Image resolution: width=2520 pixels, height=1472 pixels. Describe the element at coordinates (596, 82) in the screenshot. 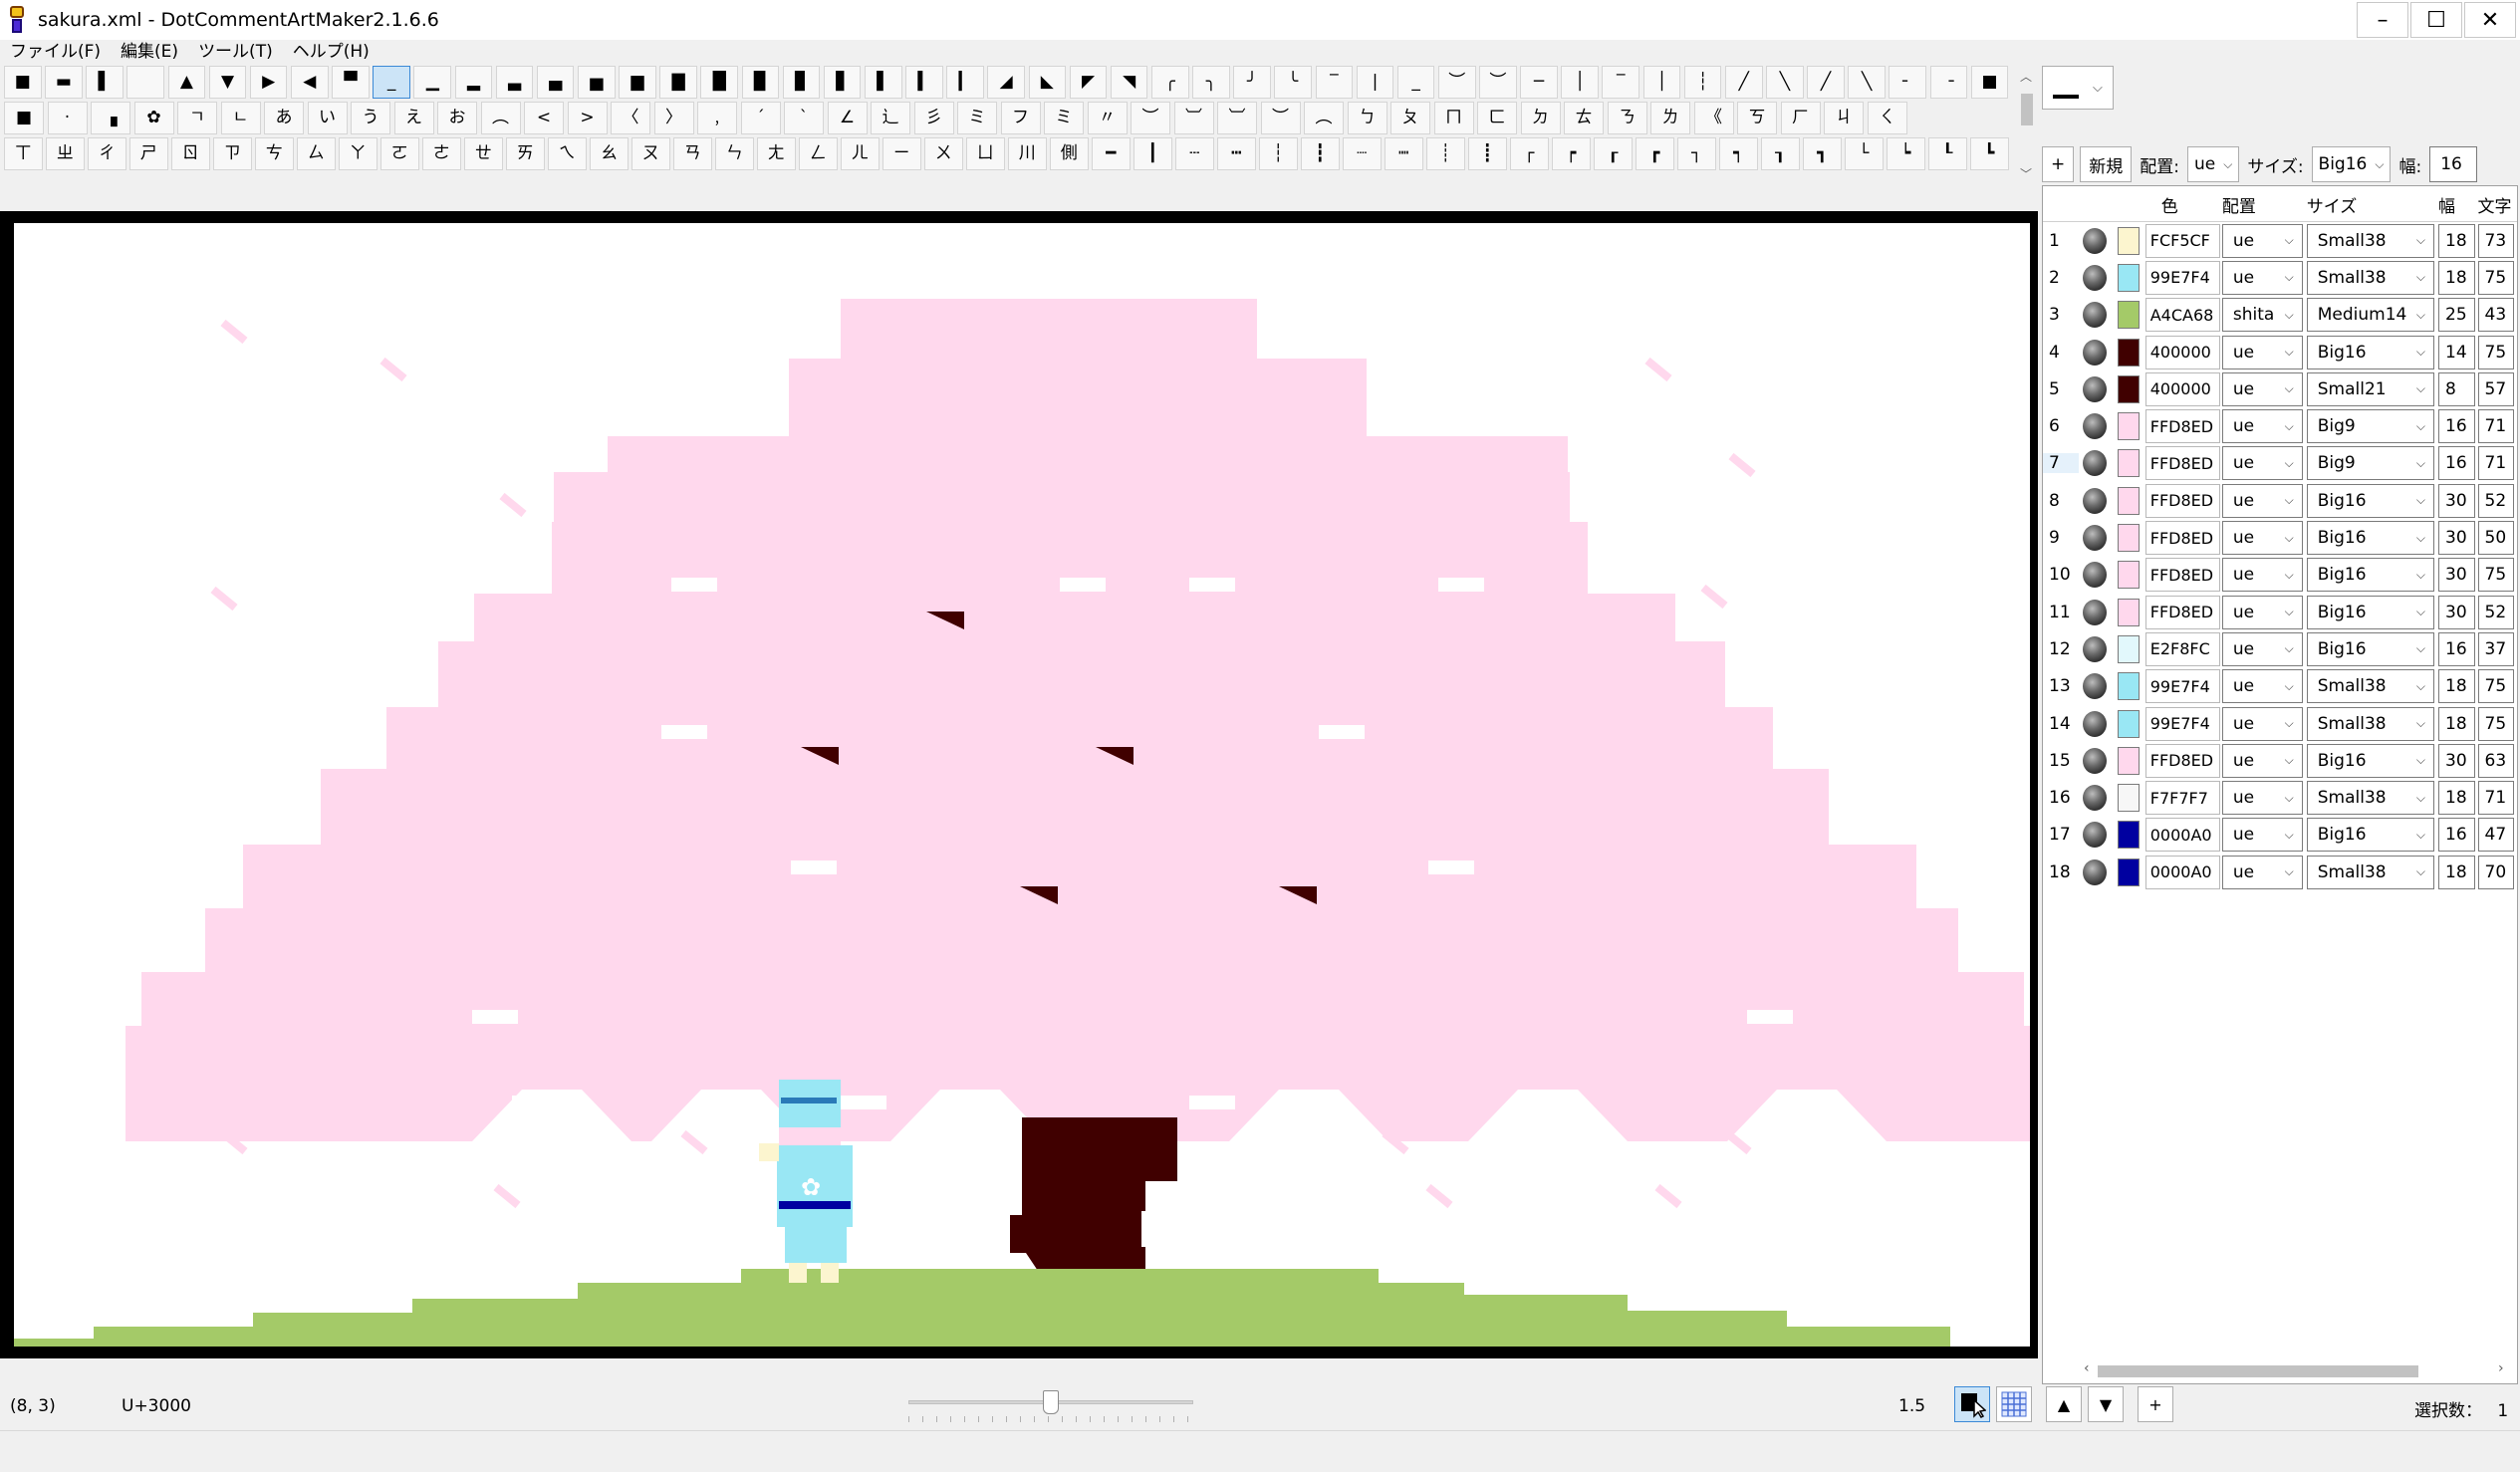

I see `glyph-button: ▅` at that location.